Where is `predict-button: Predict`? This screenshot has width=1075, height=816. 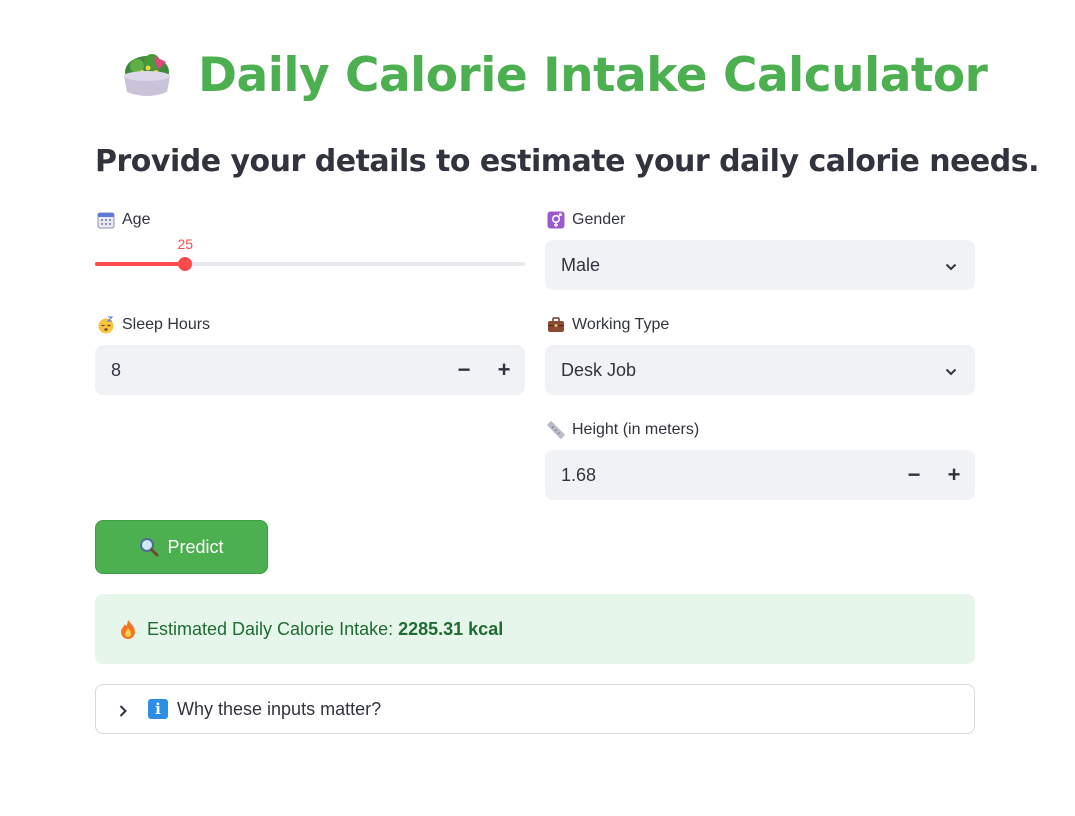 predict-button: Predict is located at coordinates (181, 547).